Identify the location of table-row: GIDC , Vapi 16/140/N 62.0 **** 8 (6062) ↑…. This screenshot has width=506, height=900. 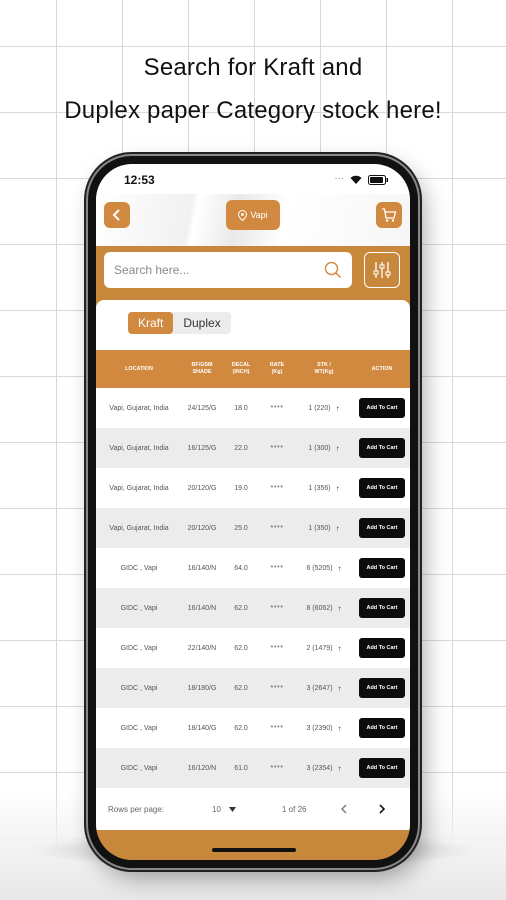
(253, 608).